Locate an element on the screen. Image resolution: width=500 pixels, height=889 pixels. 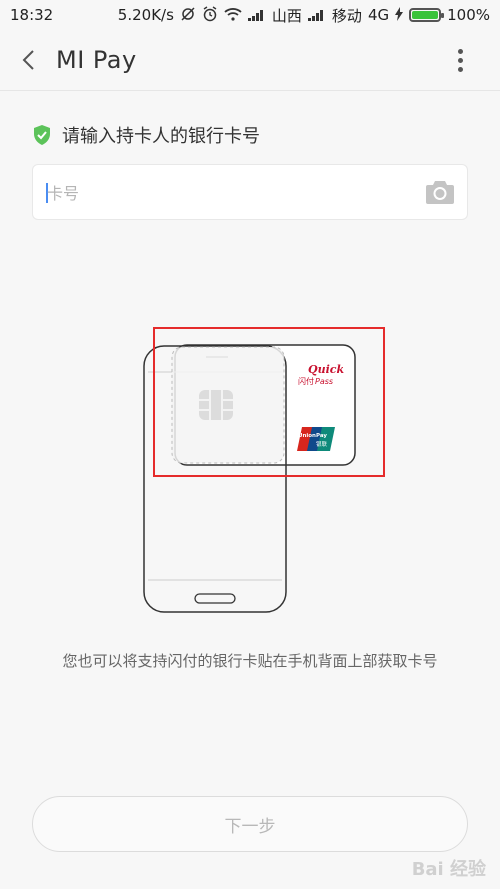
more-menu-button is located at coordinates (460, 60).